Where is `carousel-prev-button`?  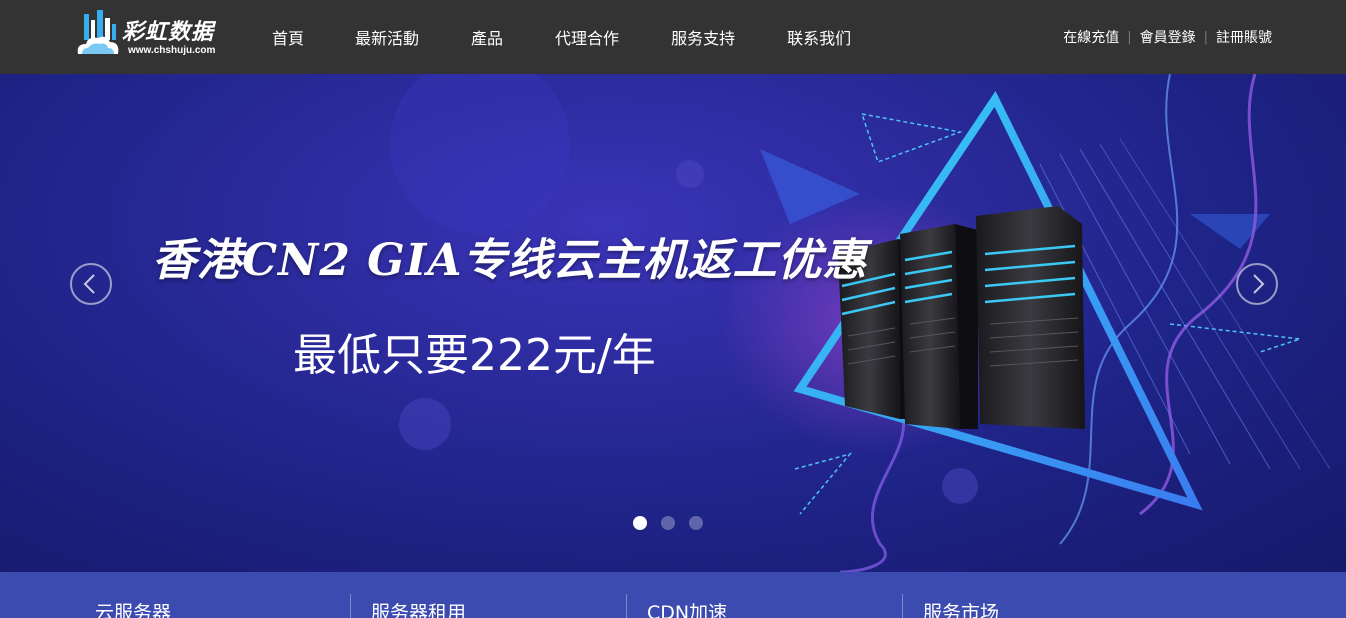 carousel-prev-button is located at coordinates (91, 284).